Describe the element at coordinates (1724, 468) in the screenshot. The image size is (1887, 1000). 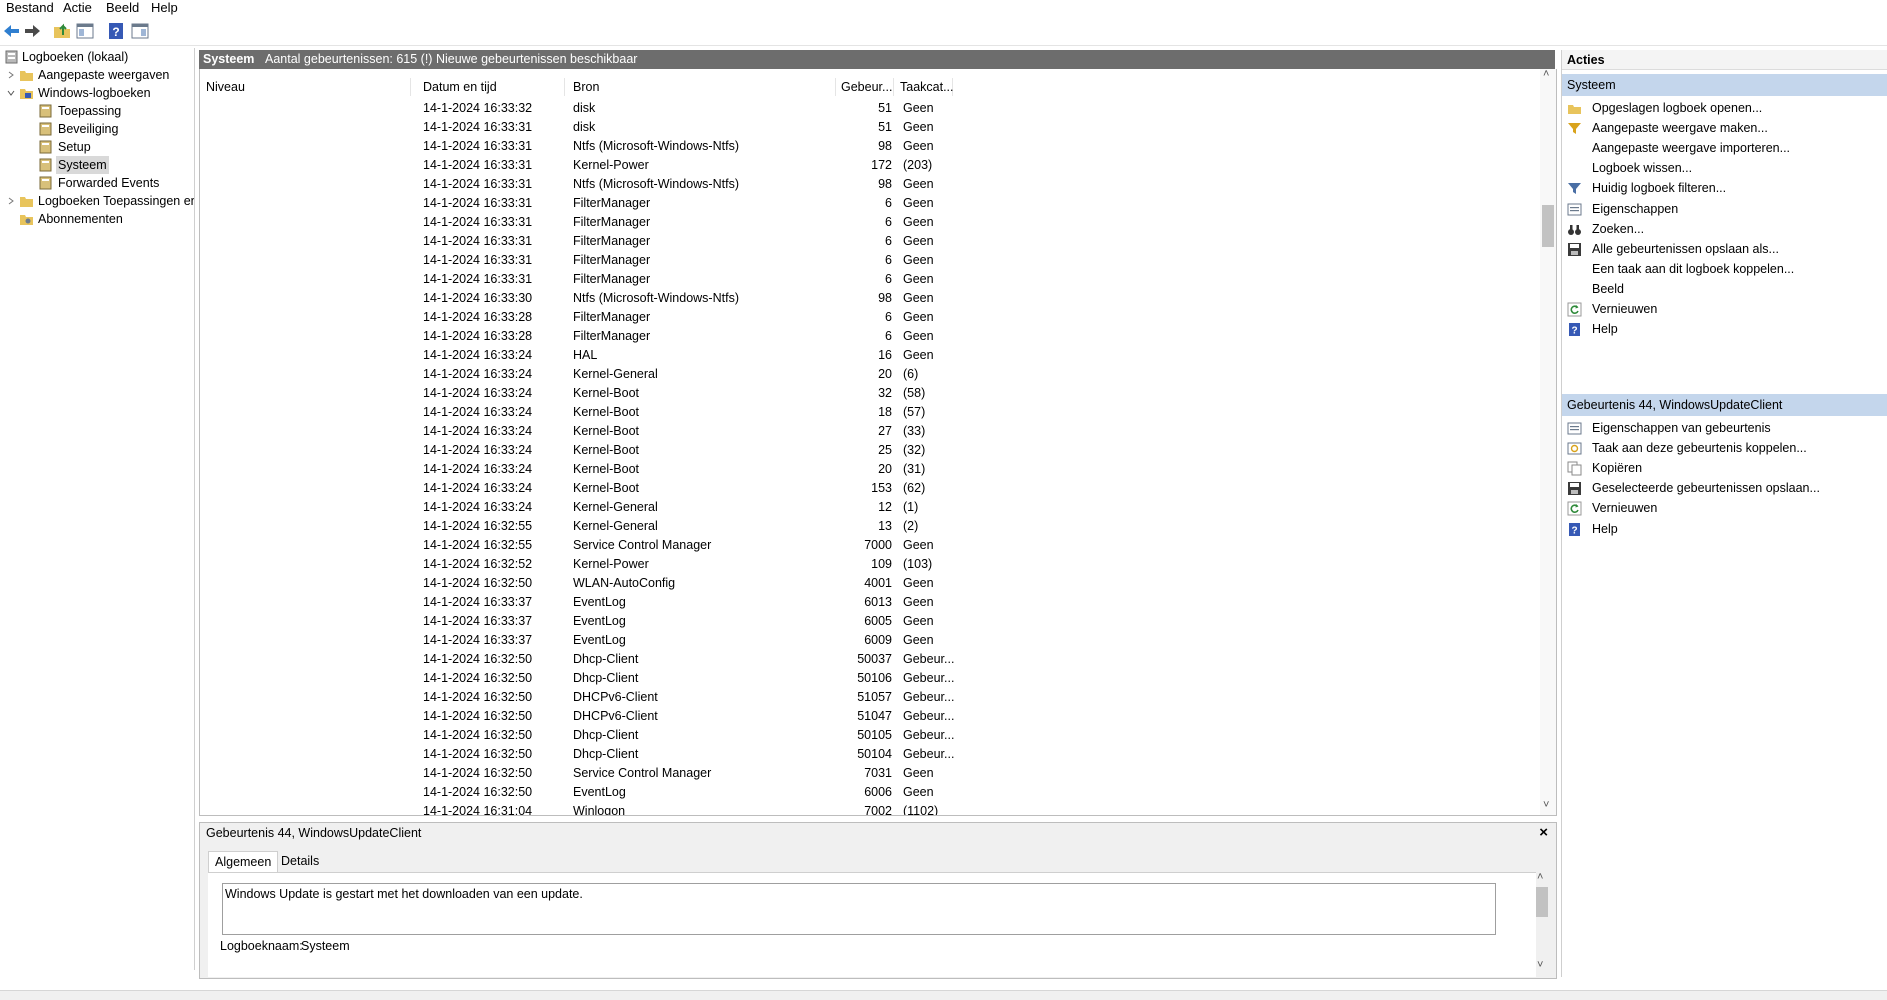
I see `action-item: Kopiëren` at that location.